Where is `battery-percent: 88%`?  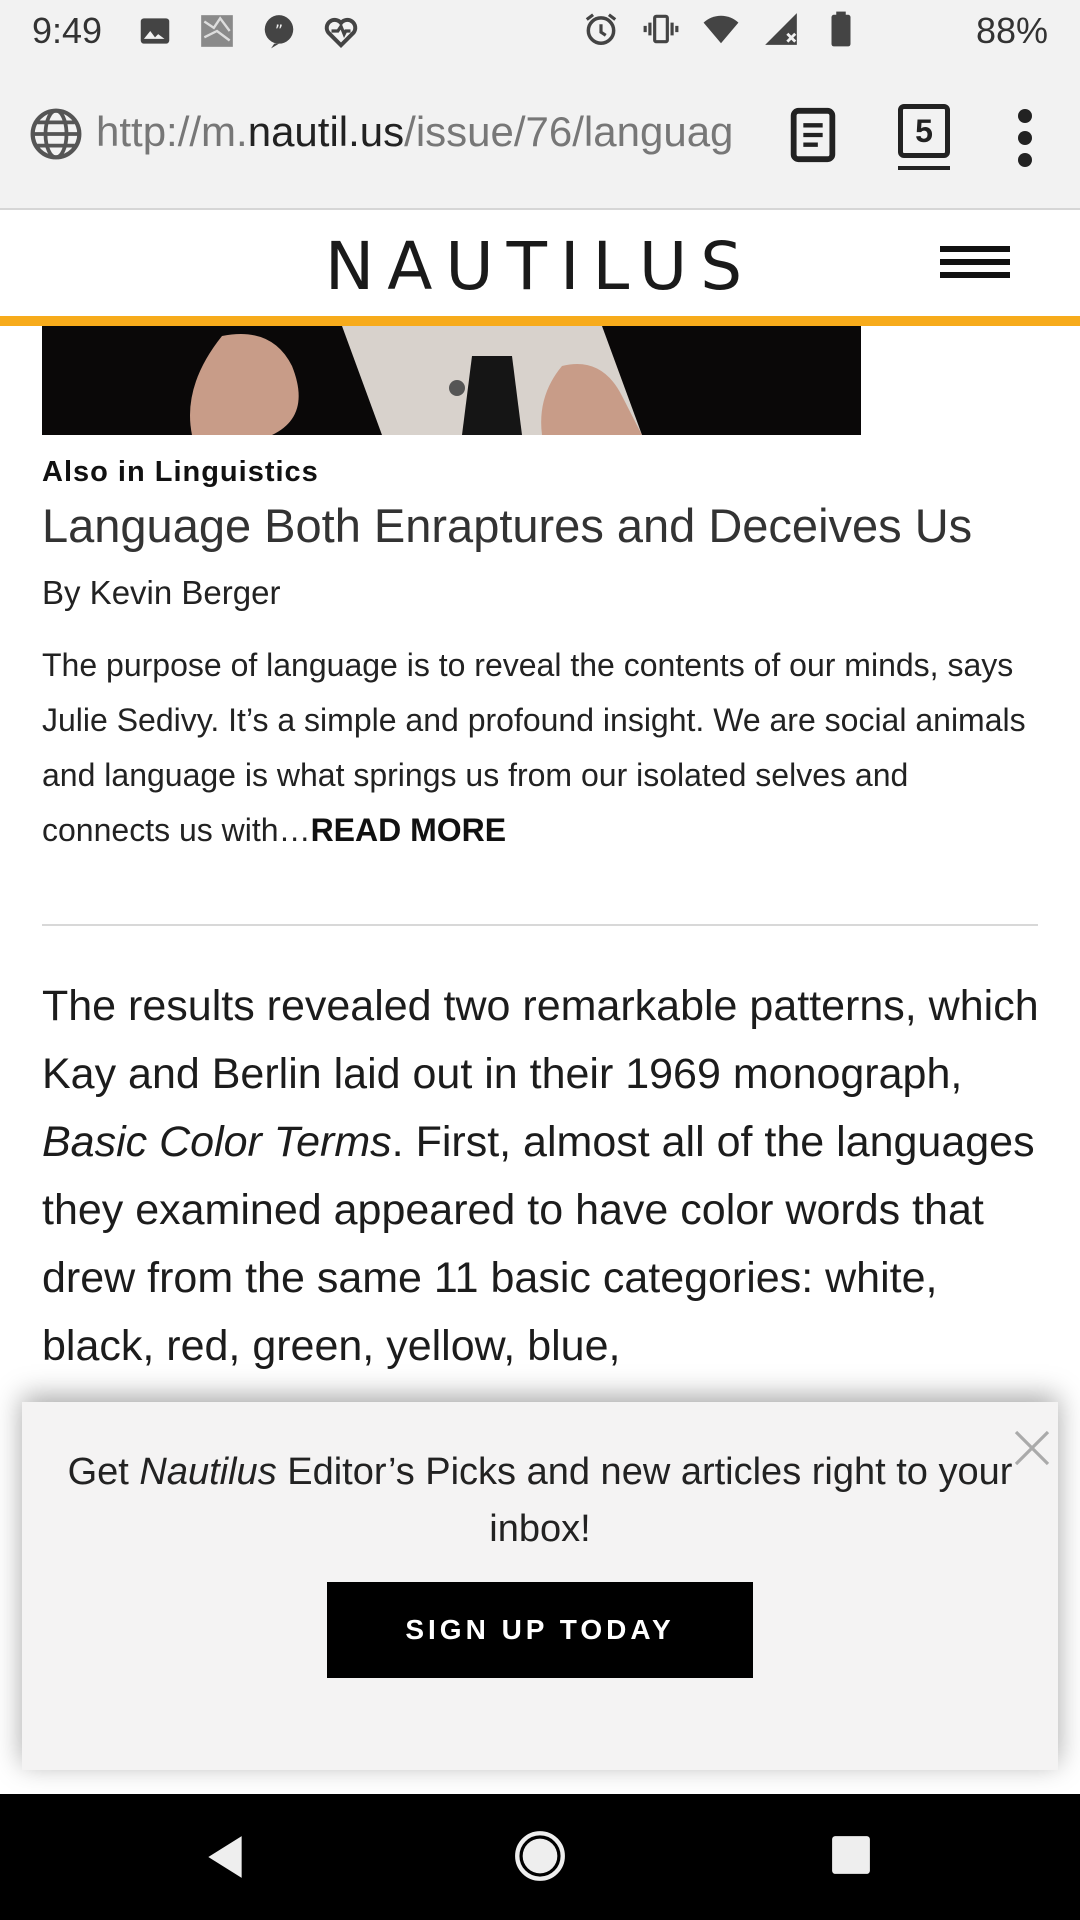
battery-percent: 88% is located at coordinates (1011, 30).